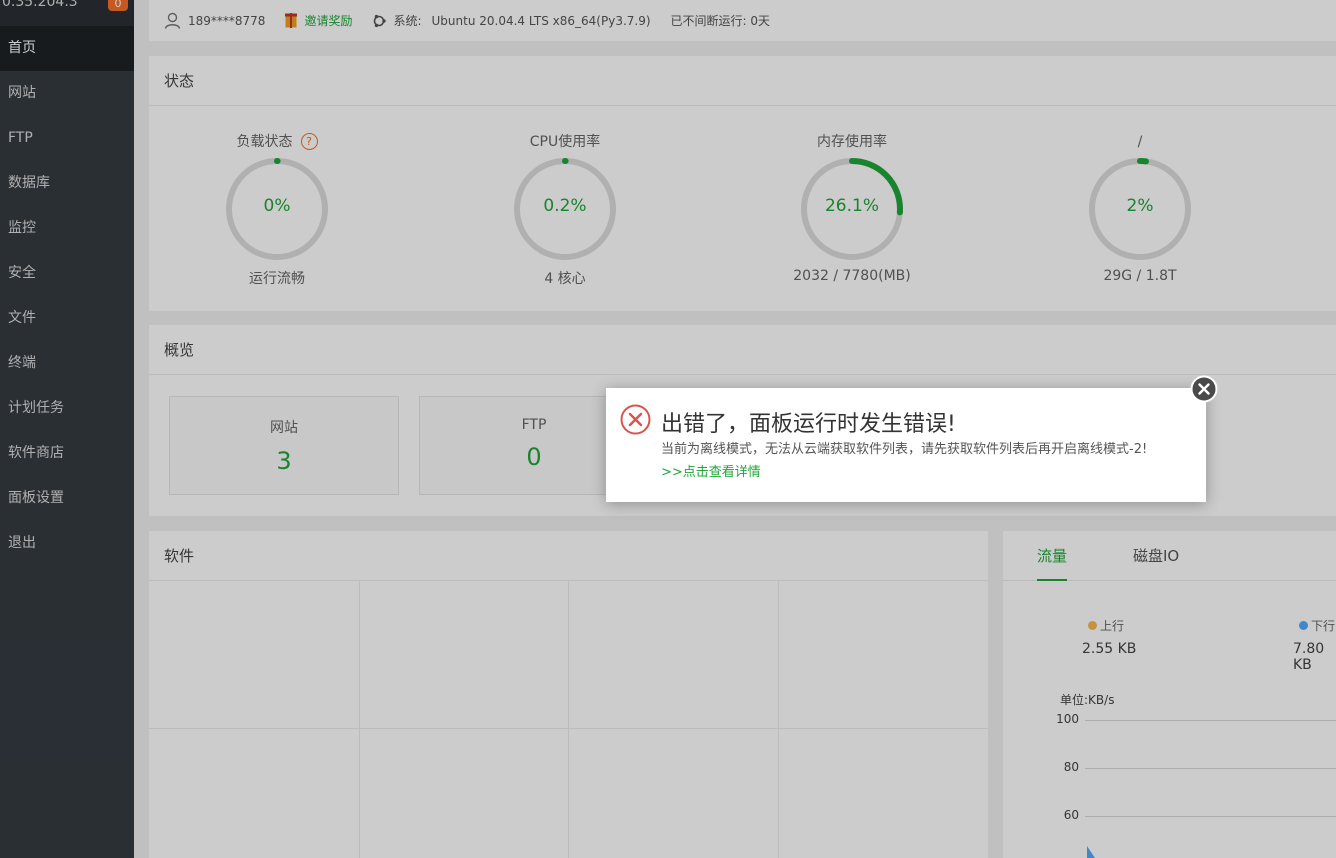  Describe the element at coordinates (635, 421) in the screenshot. I see `error-icon` at that location.